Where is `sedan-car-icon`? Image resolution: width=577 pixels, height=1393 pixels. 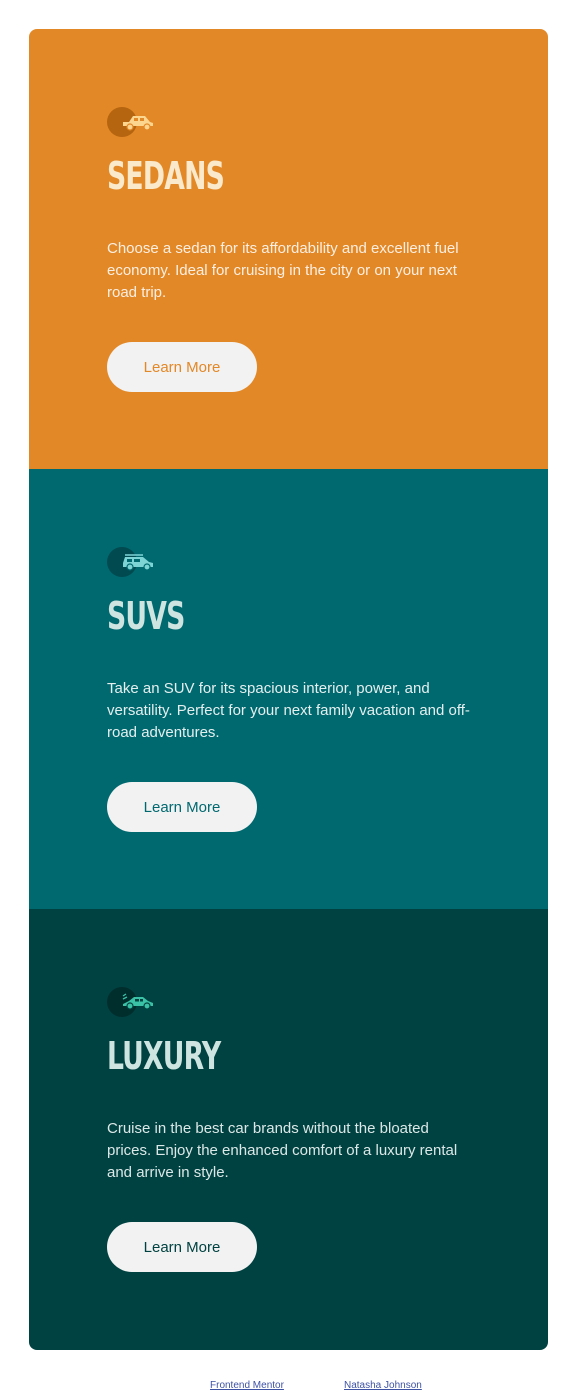
sedan-car-icon is located at coordinates (132, 123).